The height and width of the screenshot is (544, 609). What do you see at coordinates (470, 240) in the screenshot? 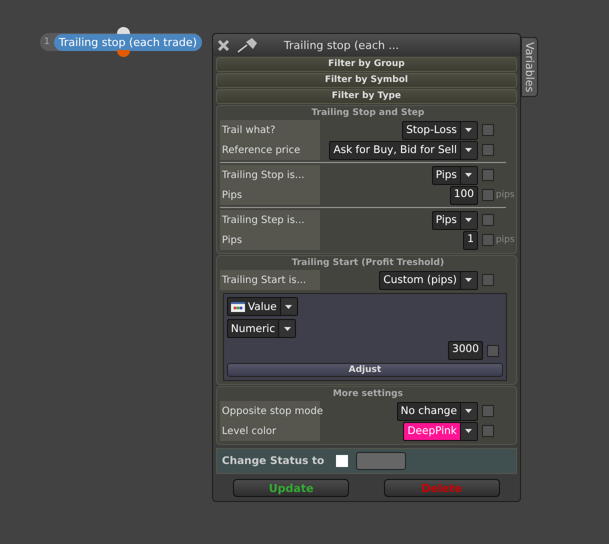
I see `number-field: 1` at bounding box center [470, 240].